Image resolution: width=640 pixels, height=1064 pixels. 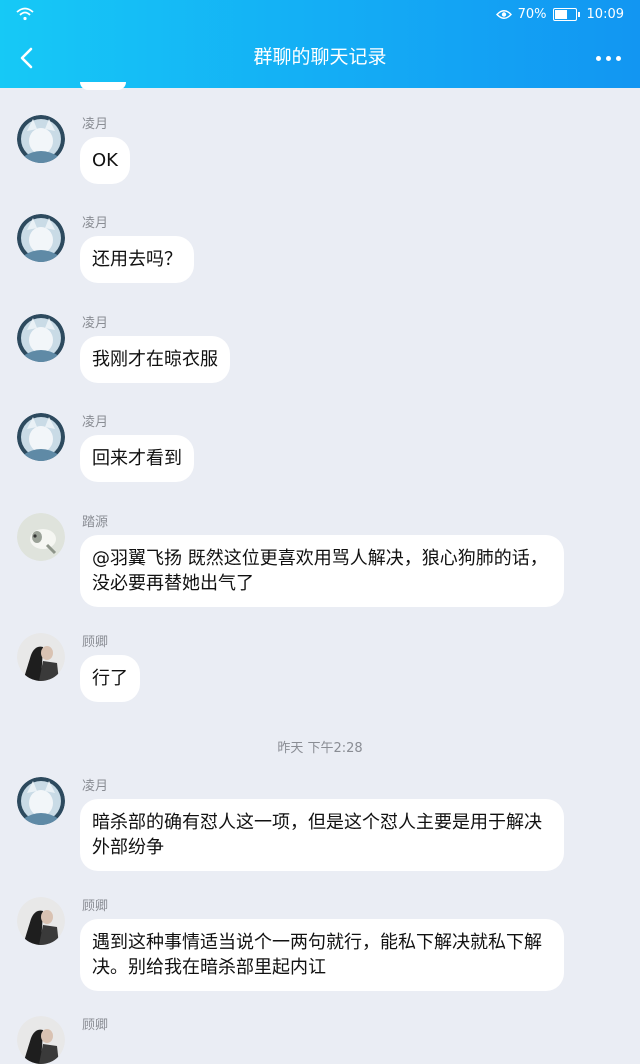 I want to click on status-bar: 70% 10:09, so click(x=320, y=15).